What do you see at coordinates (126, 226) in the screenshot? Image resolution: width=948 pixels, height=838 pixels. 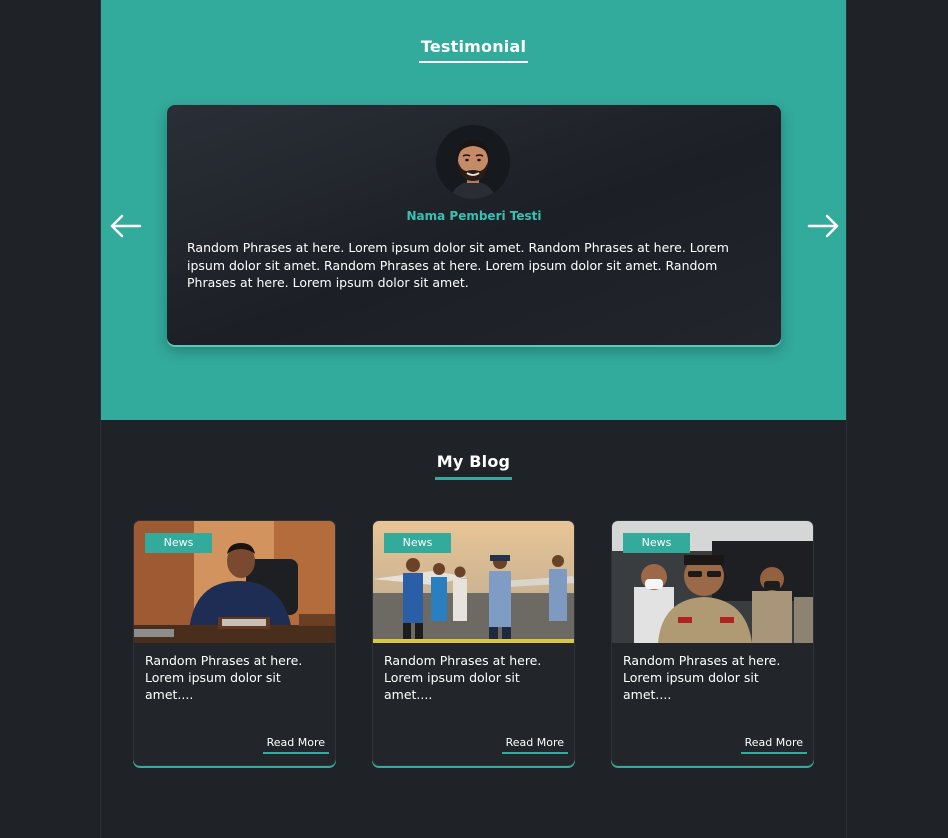 I see `arrow-left-icon` at bounding box center [126, 226].